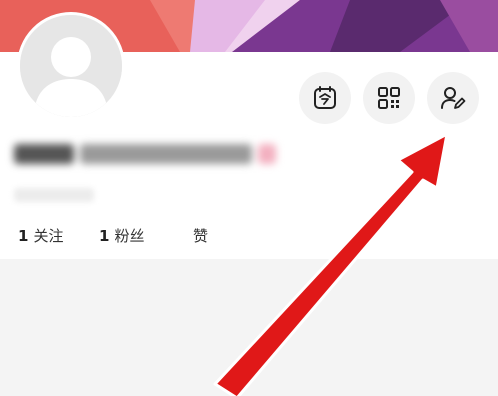  I want to click on qr-code-button, so click(389, 98).